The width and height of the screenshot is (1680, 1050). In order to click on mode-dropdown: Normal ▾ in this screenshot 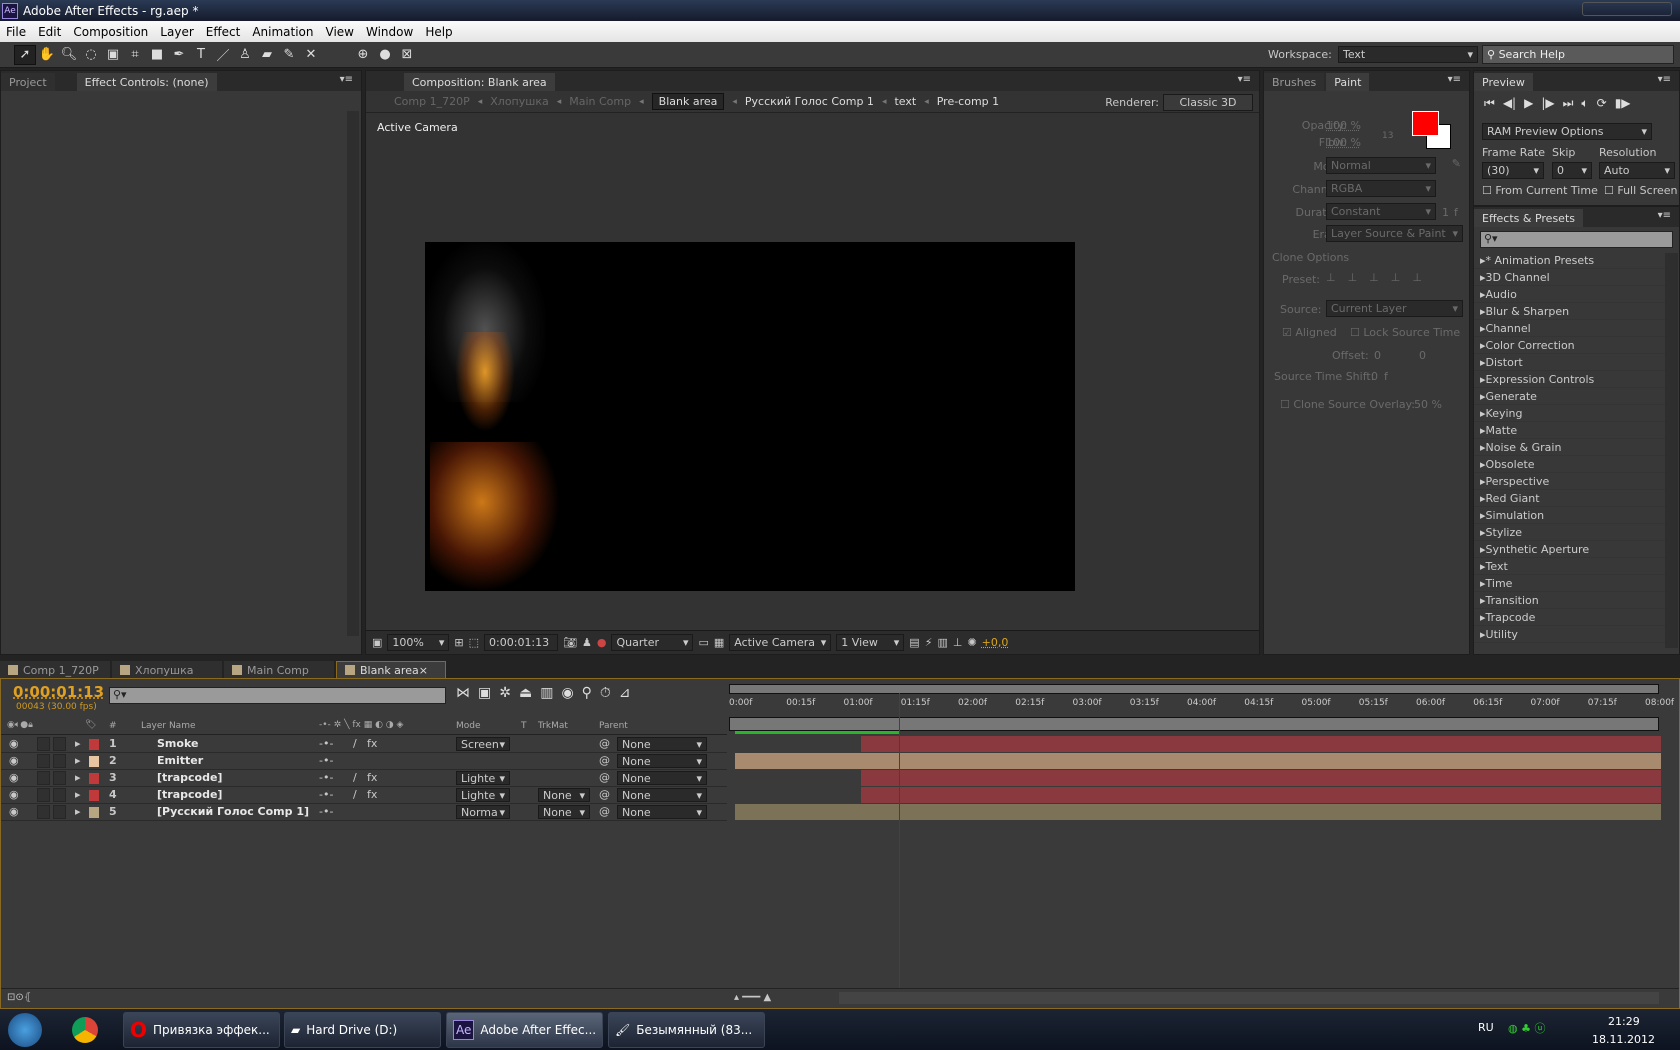, I will do `click(1381, 165)`.